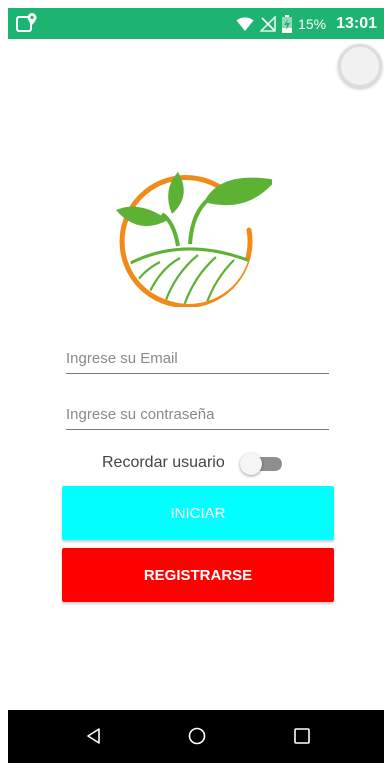 The height and width of the screenshot is (763, 384). I want to click on password-input, so click(197, 414).